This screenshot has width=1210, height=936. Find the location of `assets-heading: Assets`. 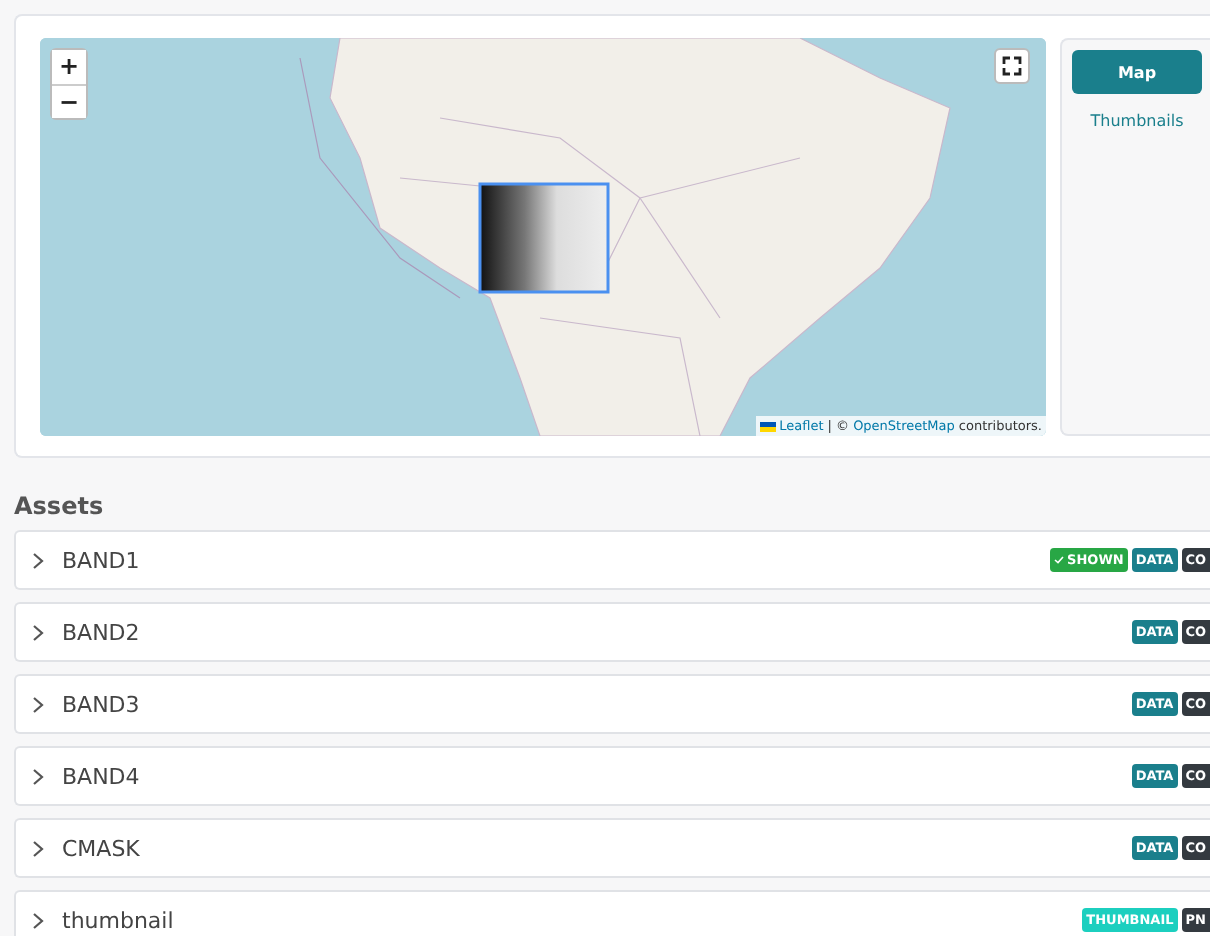

assets-heading: Assets is located at coordinates (60, 506).